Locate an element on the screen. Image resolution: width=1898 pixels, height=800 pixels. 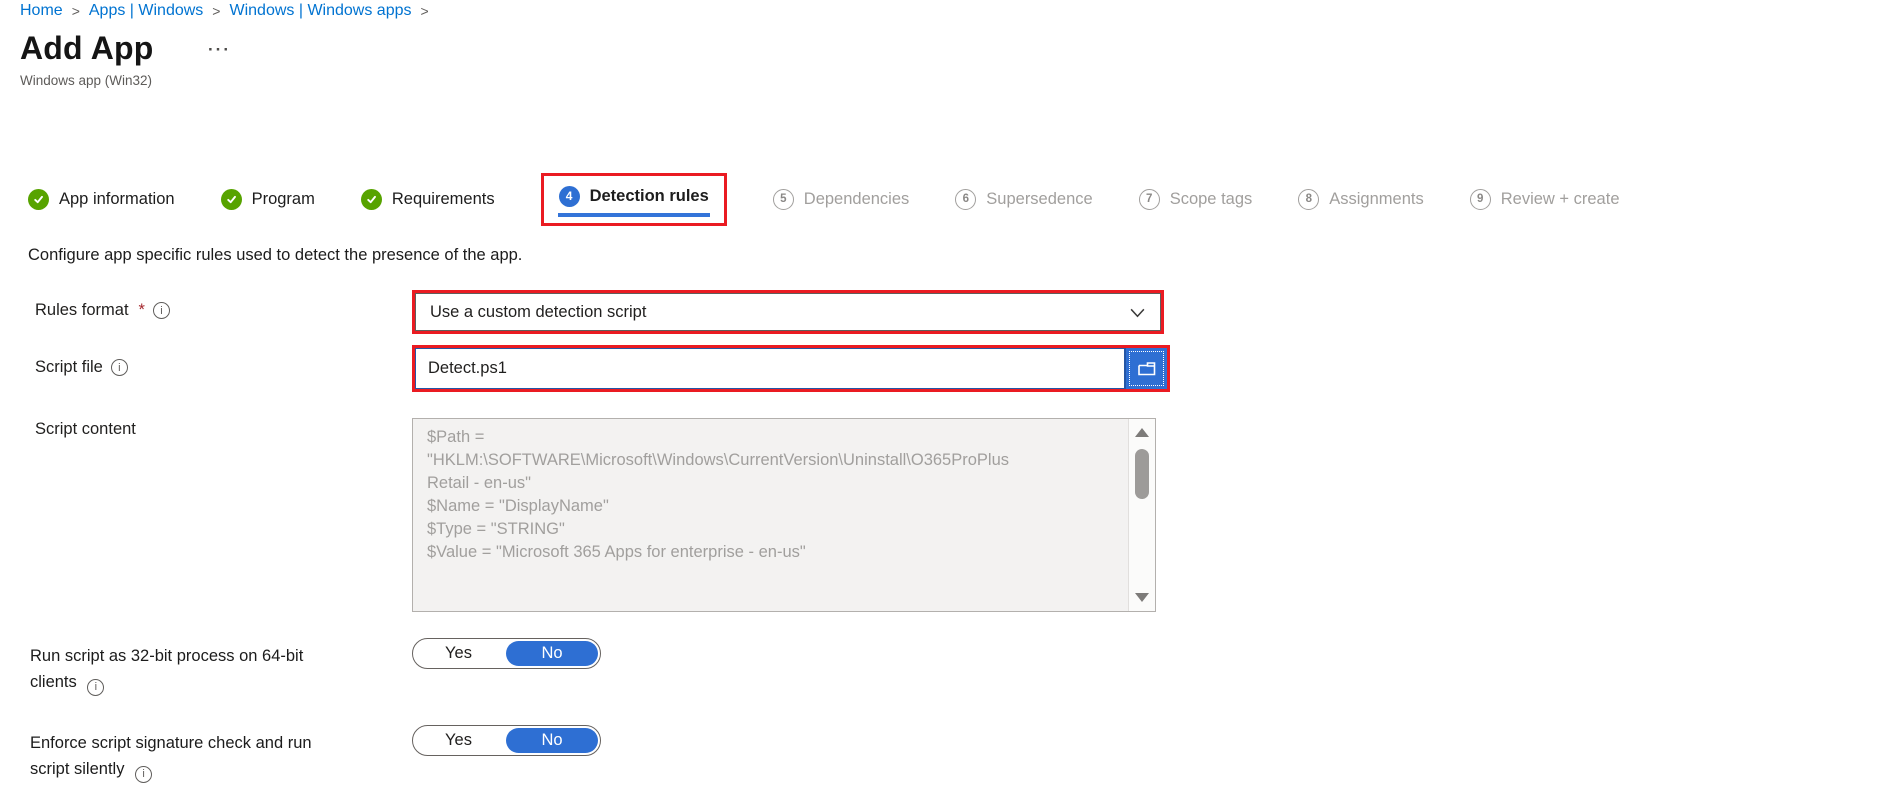
wizard-step-requirements: Requirements is located at coordinates (427, 199).